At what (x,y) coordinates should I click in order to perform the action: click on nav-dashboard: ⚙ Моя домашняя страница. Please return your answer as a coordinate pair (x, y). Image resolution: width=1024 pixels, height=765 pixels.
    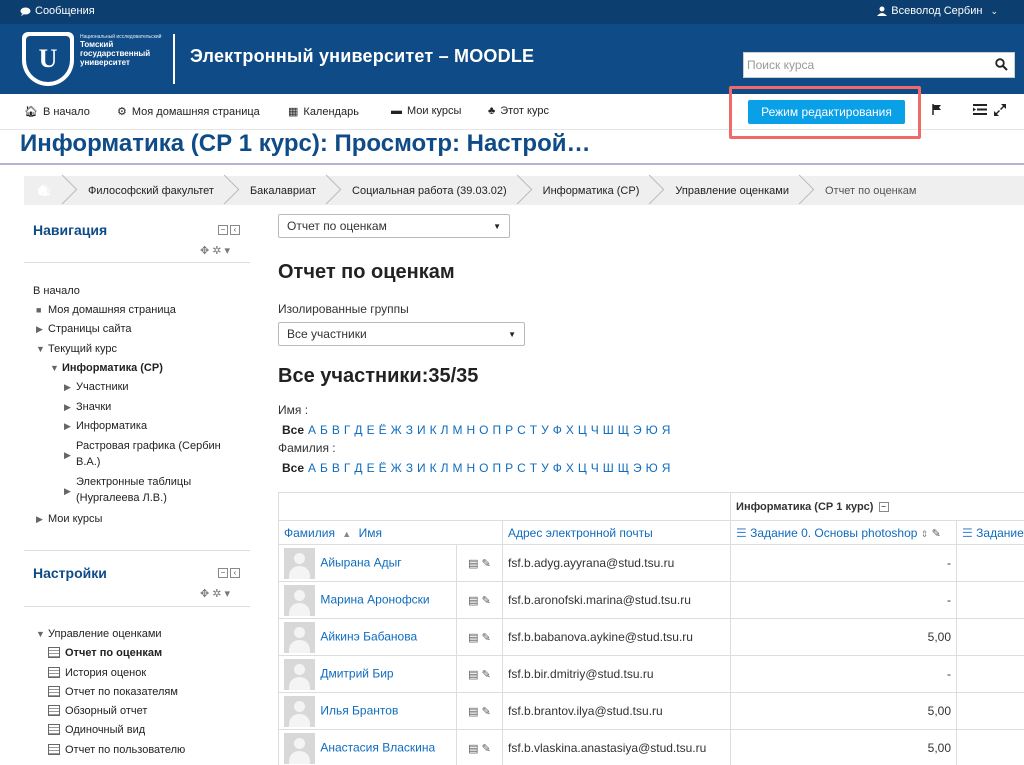
    Looking at the image, I should click on (188, 112).